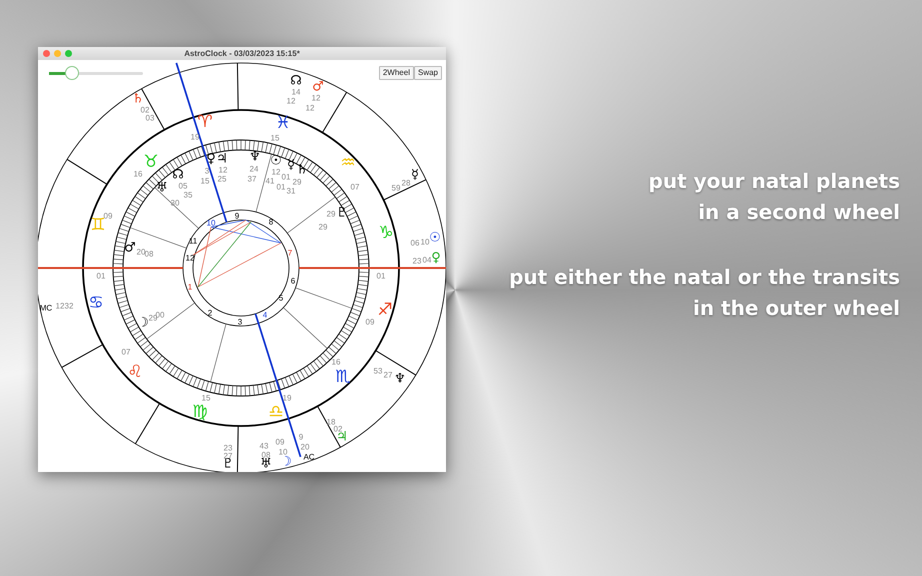  Describe the element at coordinates (254, 169) in the screenshot. I see `degree-label: 24` at that location.